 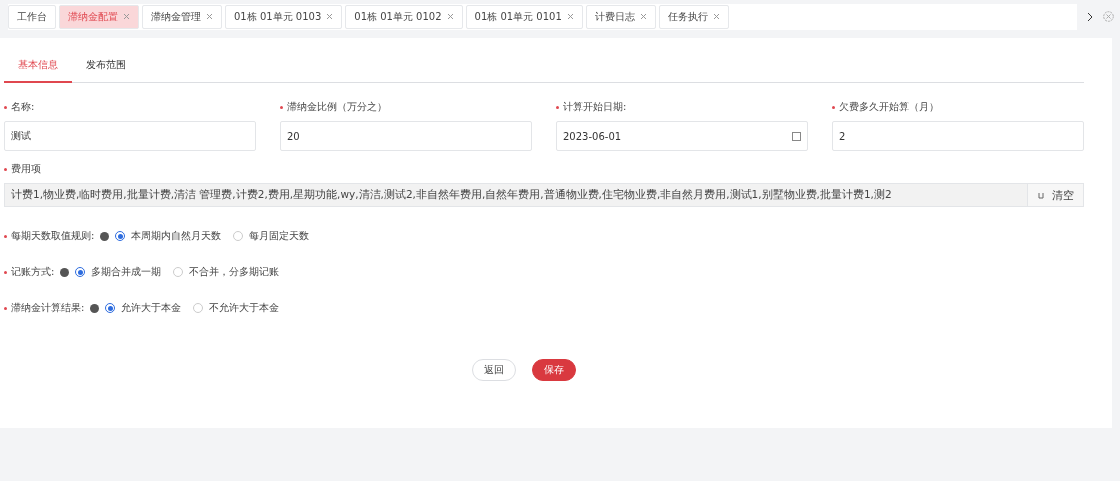 I want to click on field-label: 记账方式:, so click(x=29, y=272).